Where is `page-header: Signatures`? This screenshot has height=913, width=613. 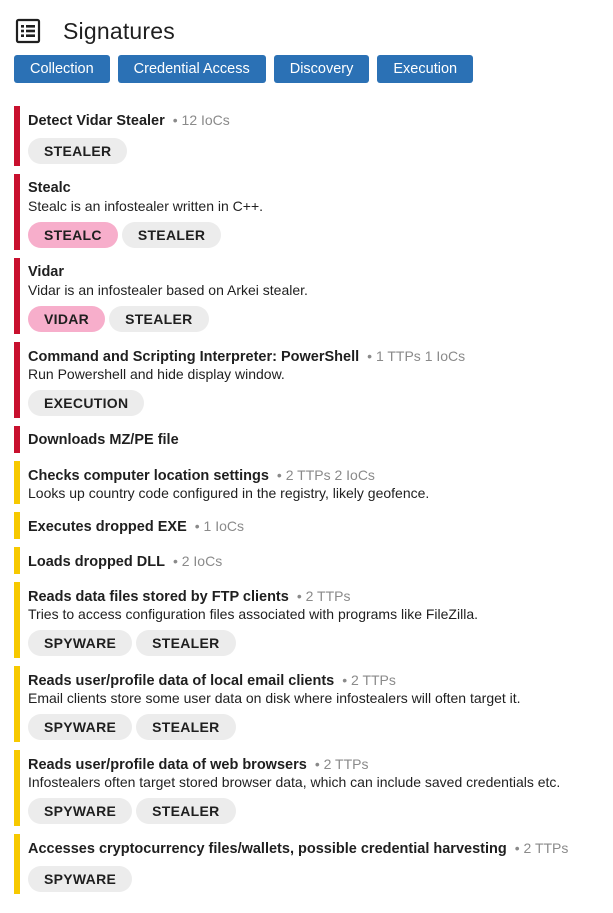
page-header: Signatures is located at coordinates (95, 31).